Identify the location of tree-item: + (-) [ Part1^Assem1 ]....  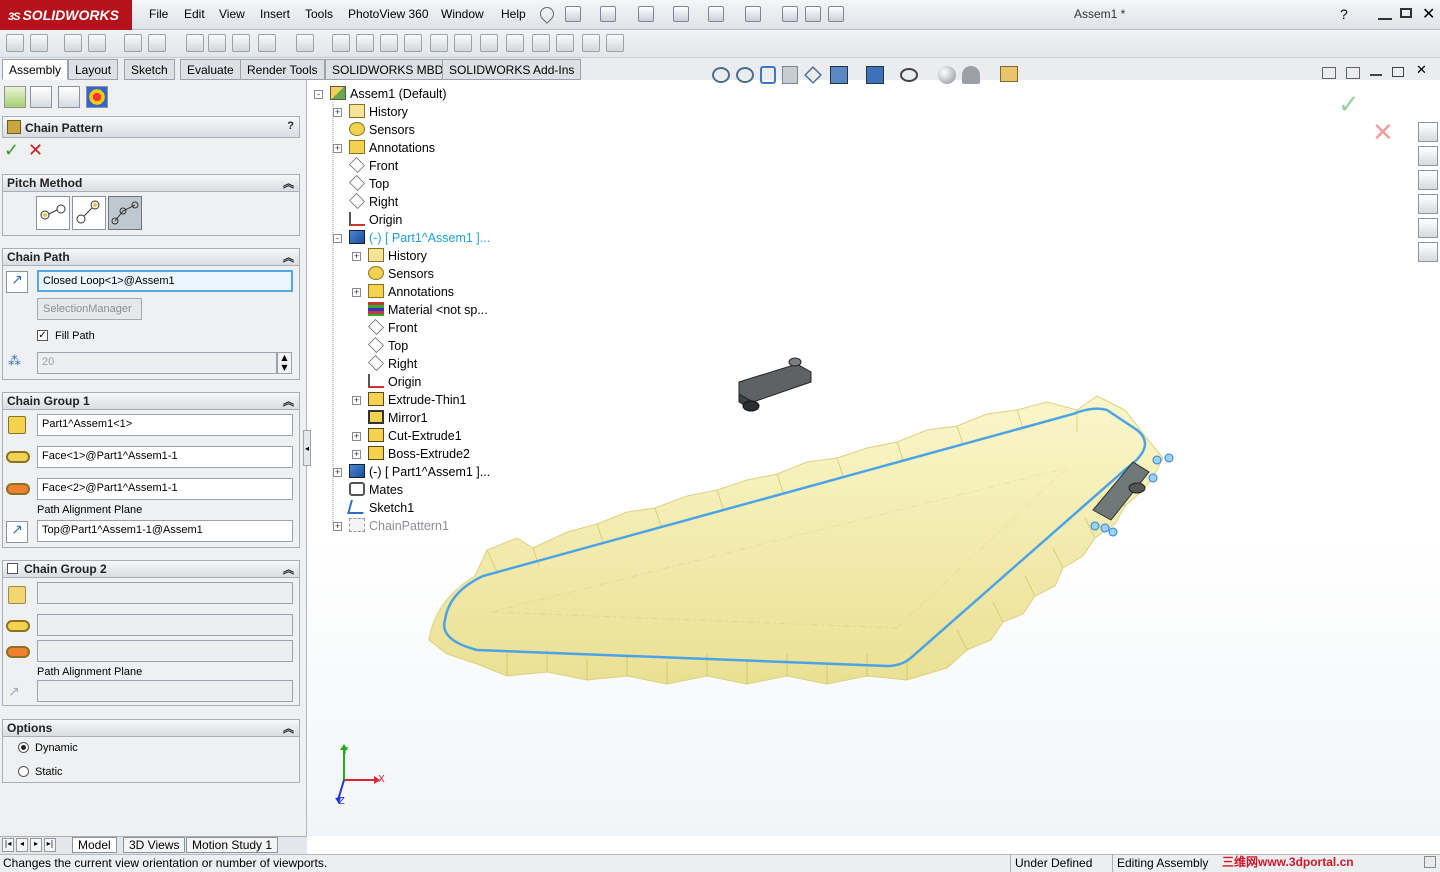
(411, 473).